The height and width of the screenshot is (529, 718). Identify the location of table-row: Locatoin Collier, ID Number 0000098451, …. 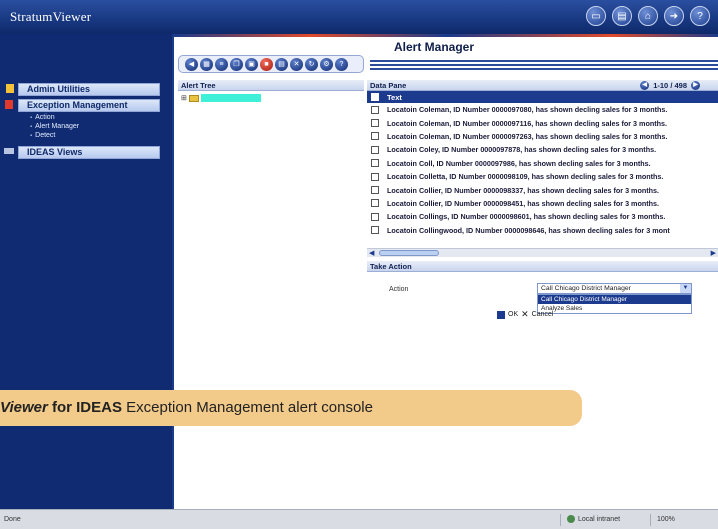
(542, 203).